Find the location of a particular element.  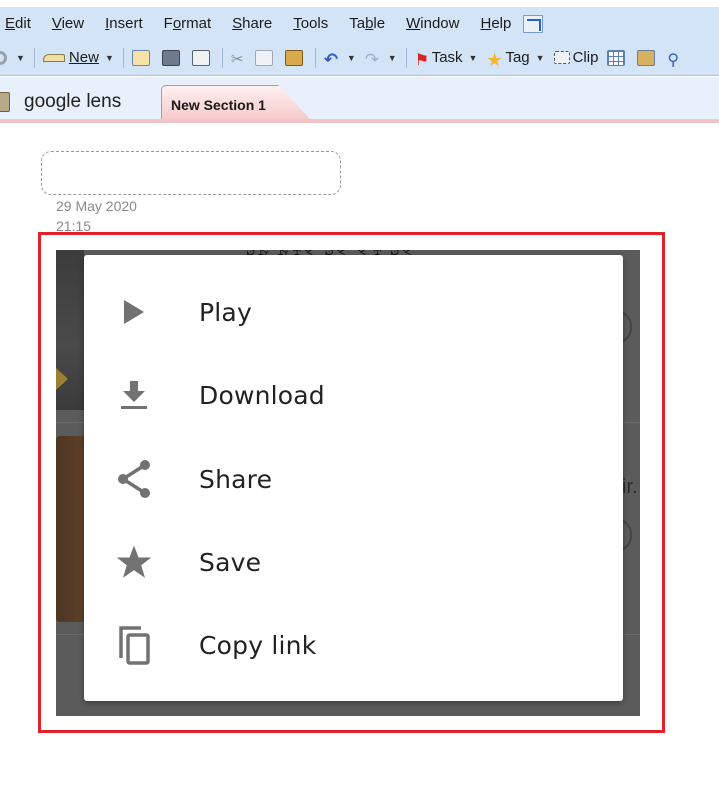

research-icon is located at coordinates (646, 57).